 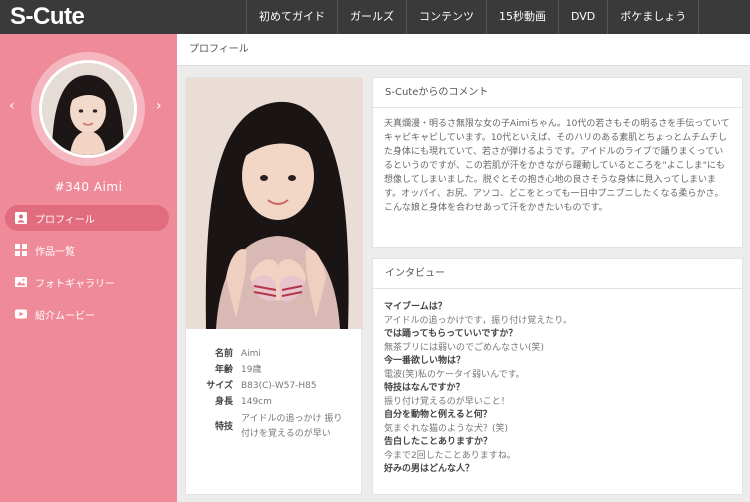 What do you see at coordinates (159, 106) in the screenshot?
I see `next-girl-arrow-icon: ›` at bounding box center [159, 106].